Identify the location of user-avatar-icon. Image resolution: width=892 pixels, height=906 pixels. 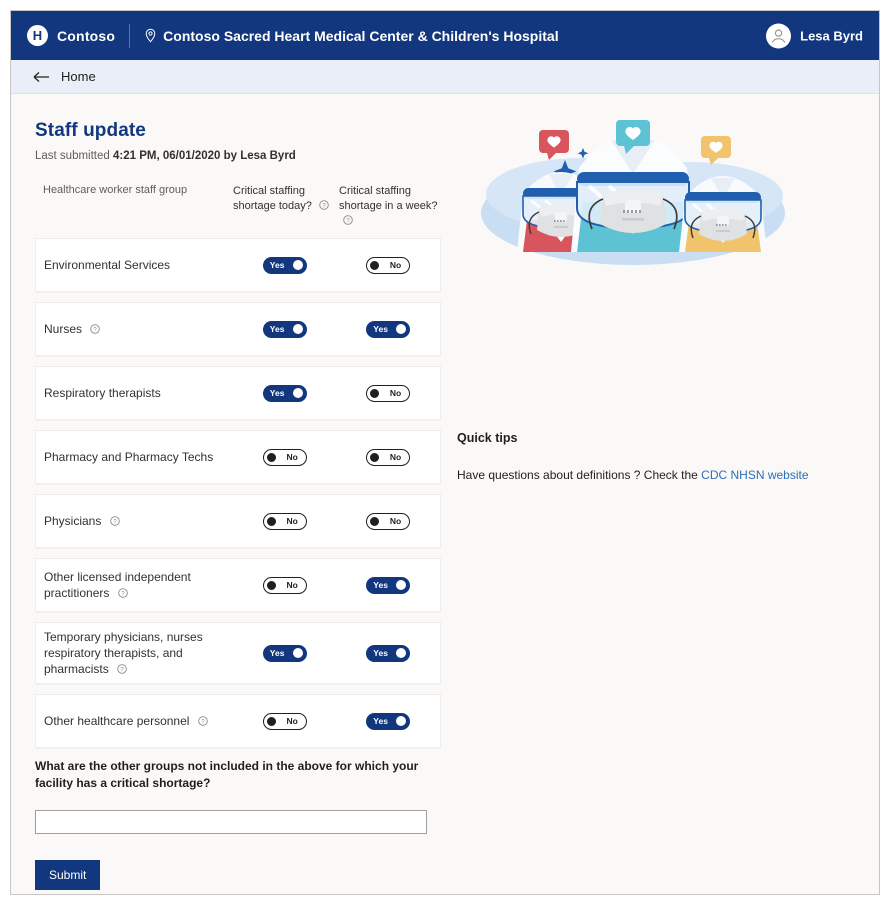
(779, 35).